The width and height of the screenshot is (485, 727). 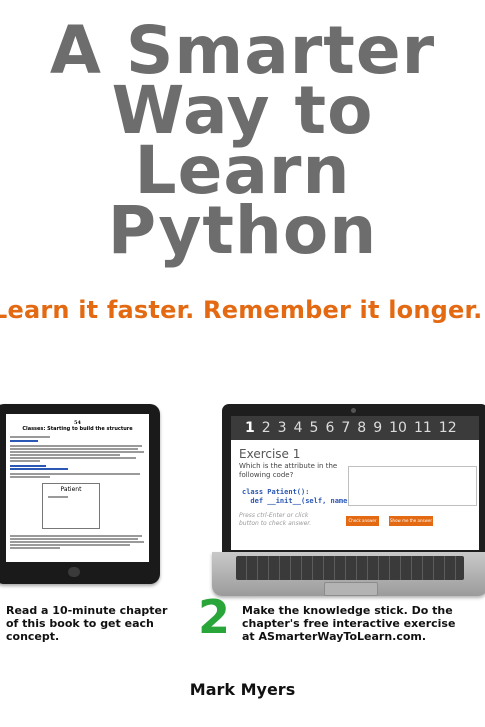 What do you see at coordinates (214, 617) in the screenshot?
I see `step-number: 2` at bounding box center [214, 617].